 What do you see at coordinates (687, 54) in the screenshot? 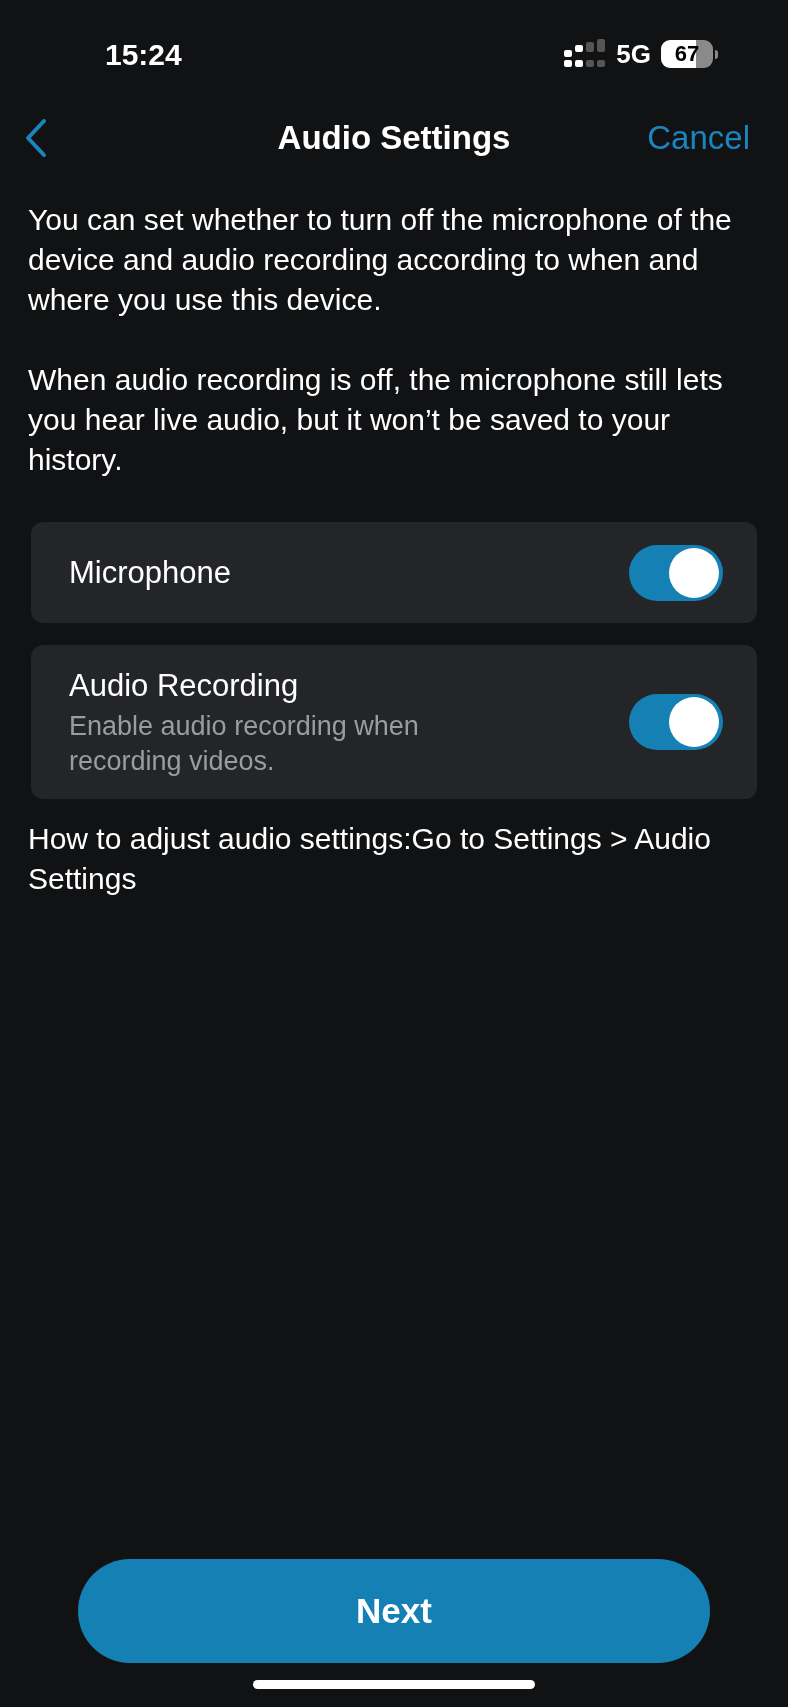
I see `battery-level: 67` at bounding box center [687, 54].